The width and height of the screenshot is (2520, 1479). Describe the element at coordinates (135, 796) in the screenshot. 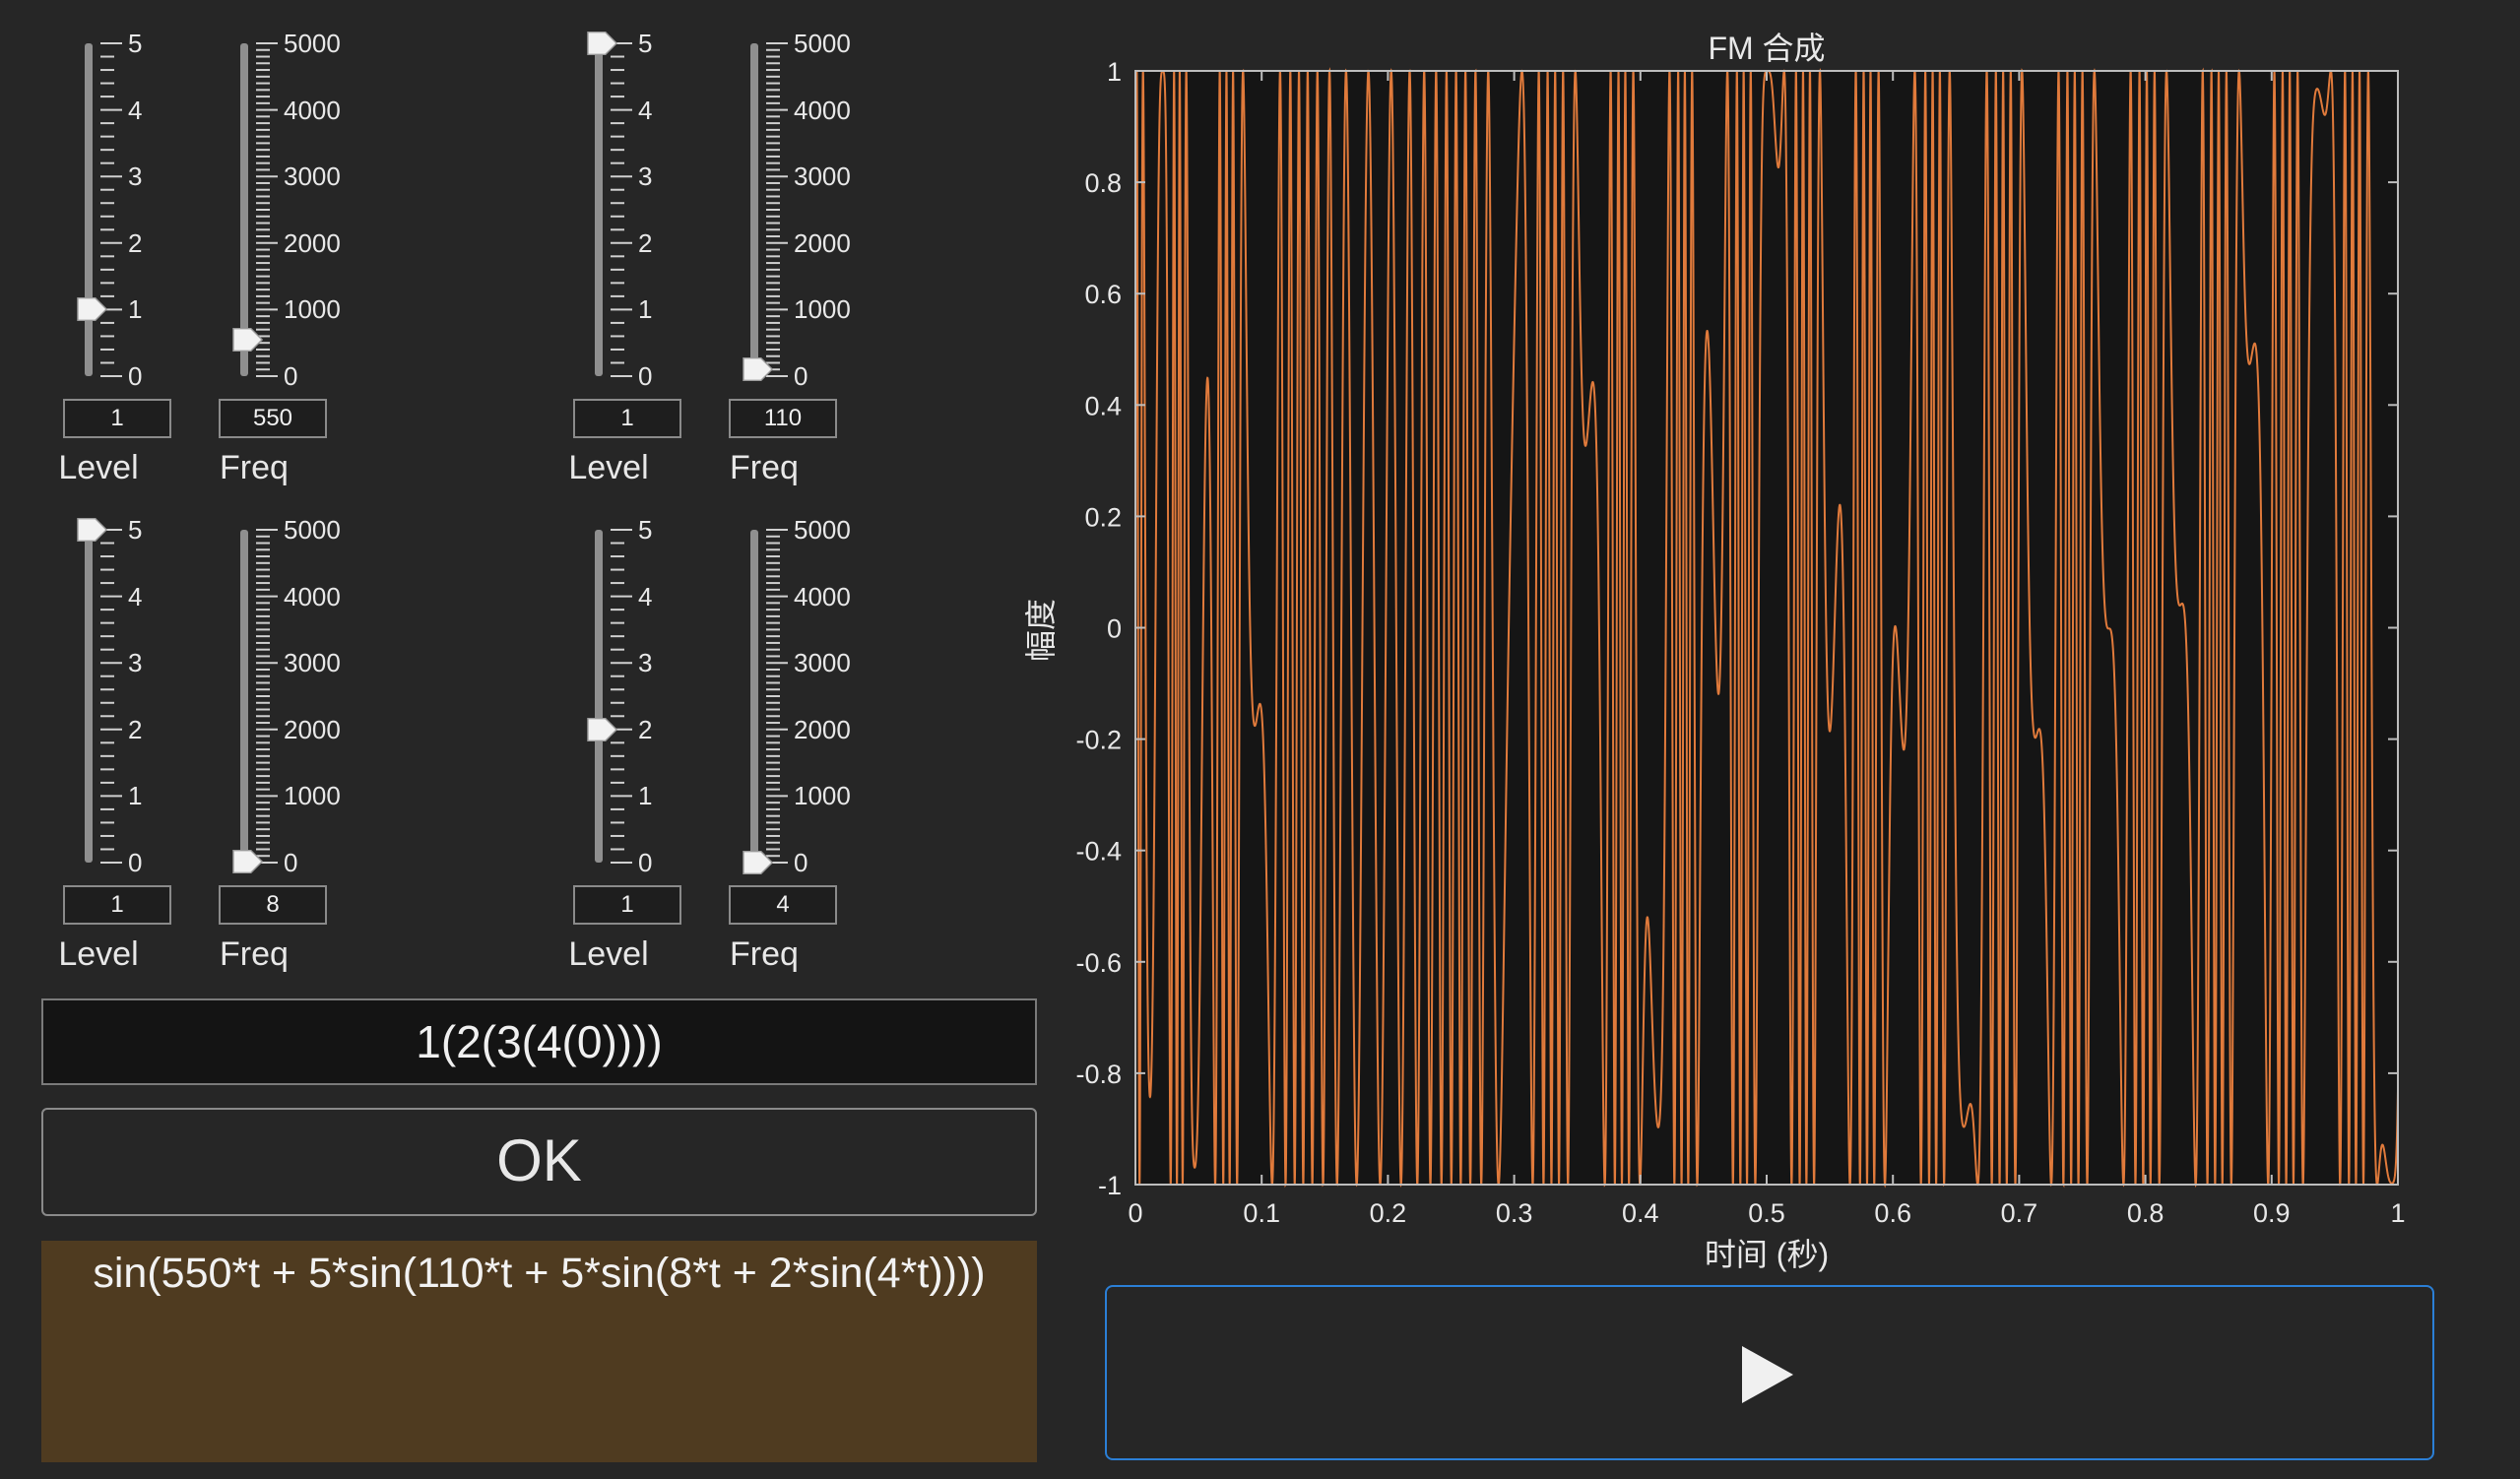

I see `op3-level-tick-label: 1` at that location.